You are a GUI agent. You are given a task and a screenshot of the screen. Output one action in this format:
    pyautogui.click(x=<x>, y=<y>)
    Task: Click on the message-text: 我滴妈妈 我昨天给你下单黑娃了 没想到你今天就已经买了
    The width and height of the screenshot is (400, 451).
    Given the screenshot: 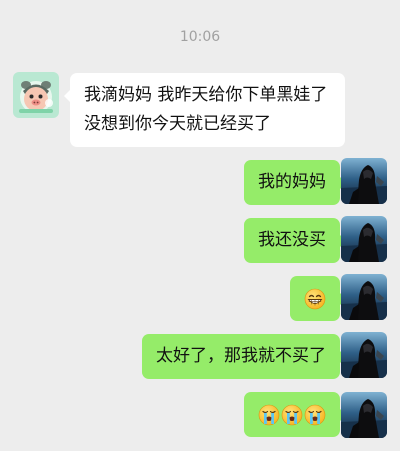 What is the action you would take?
    pyautogui.click(x=206, y=109)
    